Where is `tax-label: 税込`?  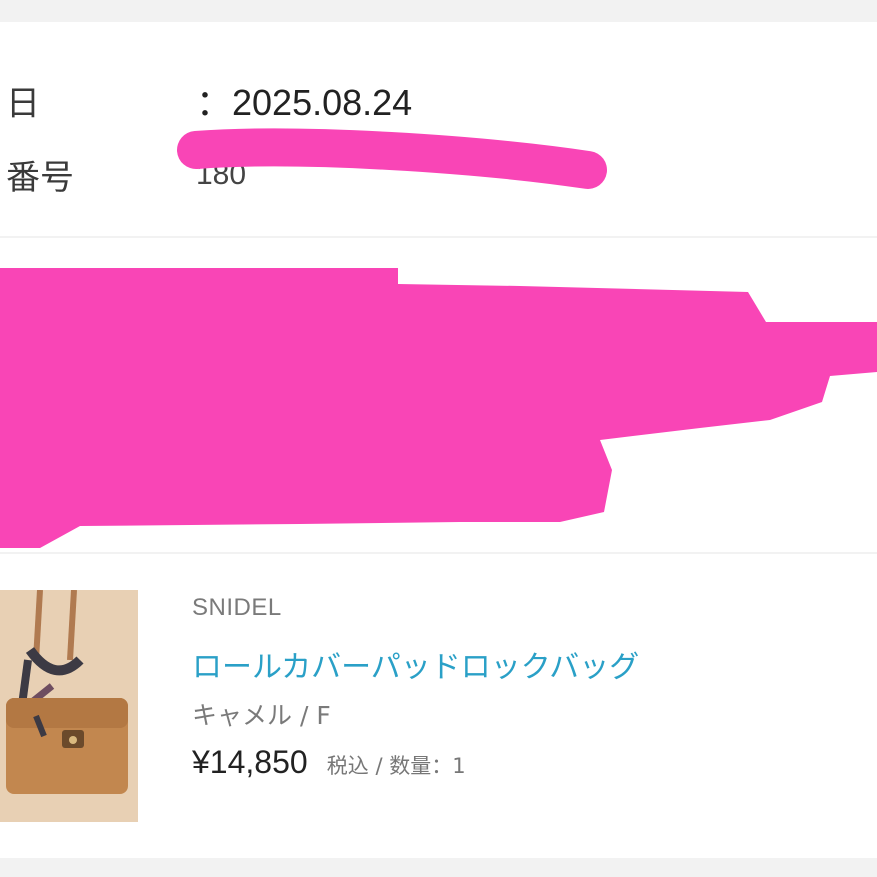
tax-label: 税込 is located at coordinates (347, 766).